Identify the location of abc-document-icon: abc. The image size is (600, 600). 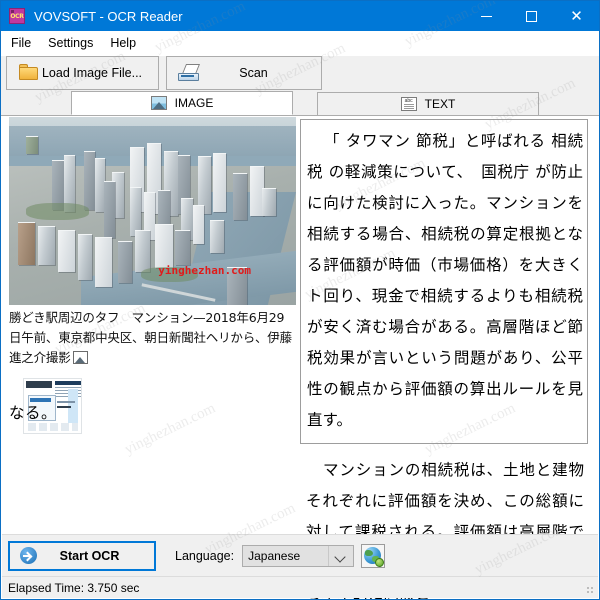
(408, 104).